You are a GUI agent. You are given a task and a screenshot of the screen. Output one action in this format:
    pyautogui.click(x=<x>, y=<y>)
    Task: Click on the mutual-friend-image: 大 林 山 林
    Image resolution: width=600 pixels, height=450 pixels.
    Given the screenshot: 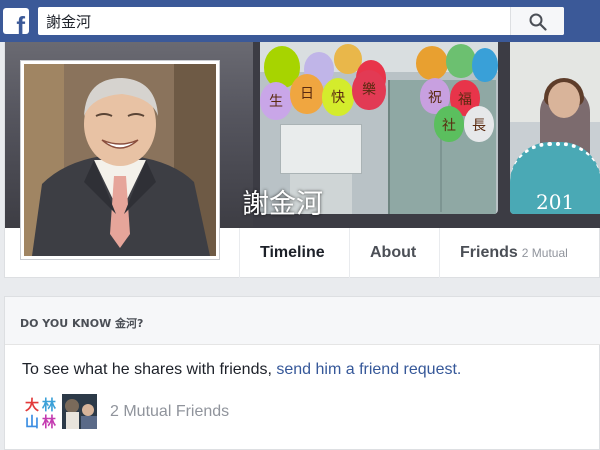 What is the action you would take?
    pyautogui.click(x=40, y=412)
    